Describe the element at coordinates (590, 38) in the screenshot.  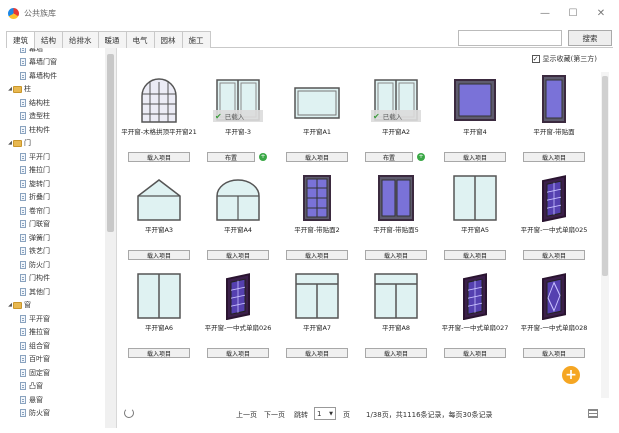
I see `search-button: 搜索` at that location.